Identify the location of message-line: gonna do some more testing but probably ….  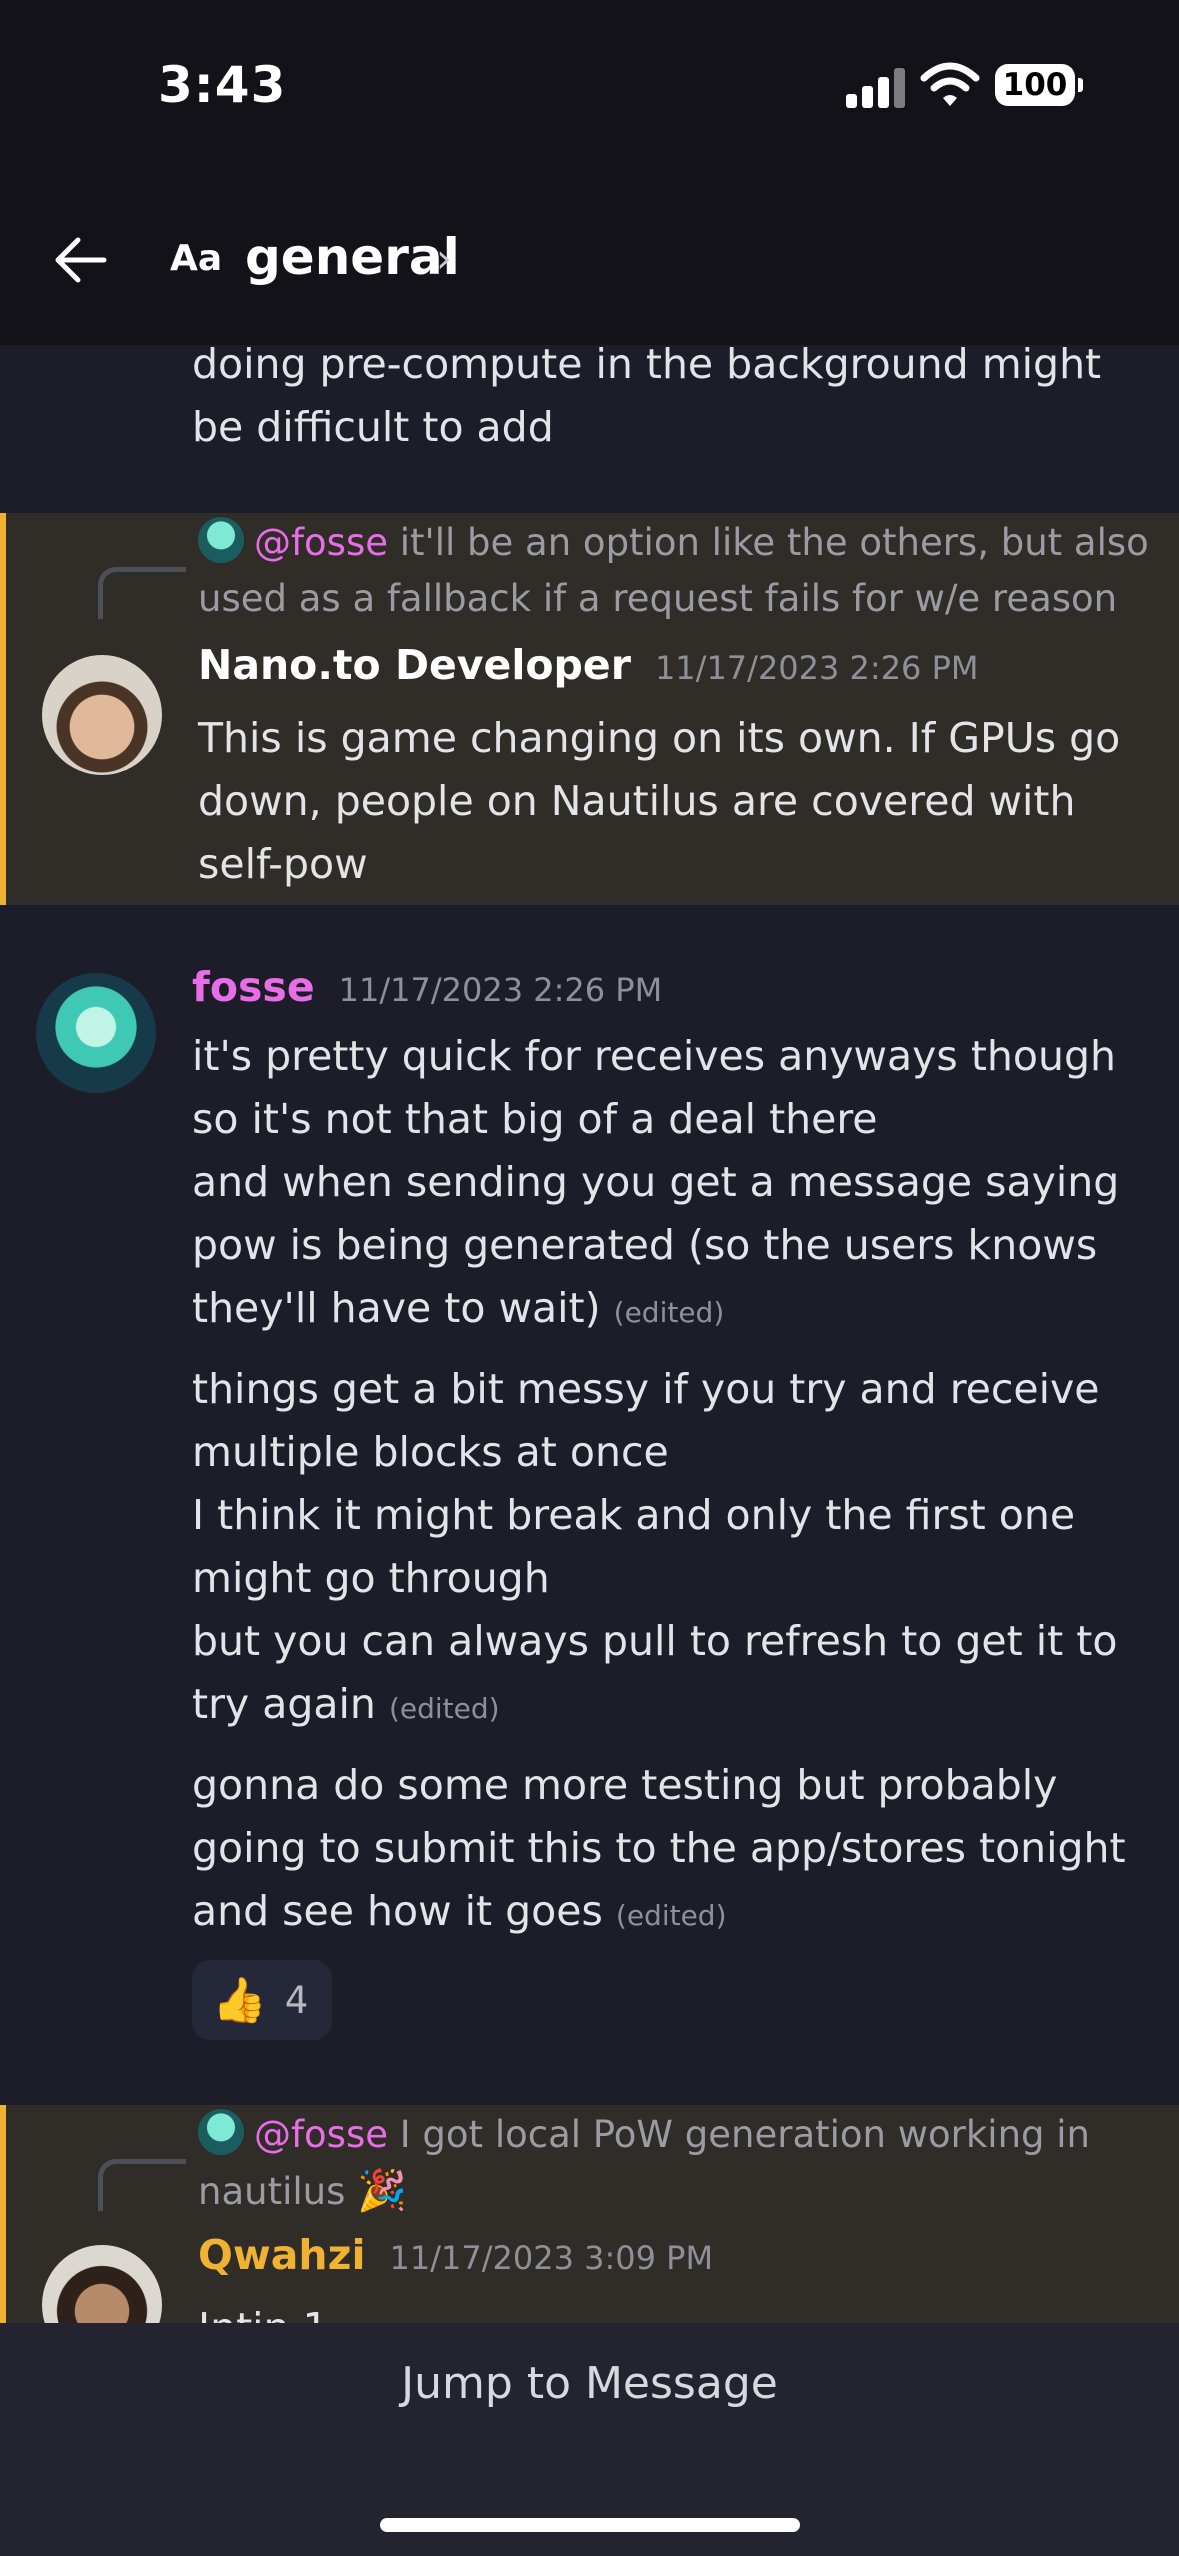
(659, 1848).